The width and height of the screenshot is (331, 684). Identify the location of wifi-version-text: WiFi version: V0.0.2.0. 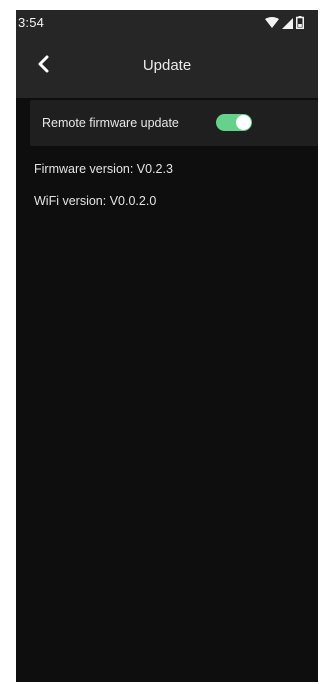
(95, 201).